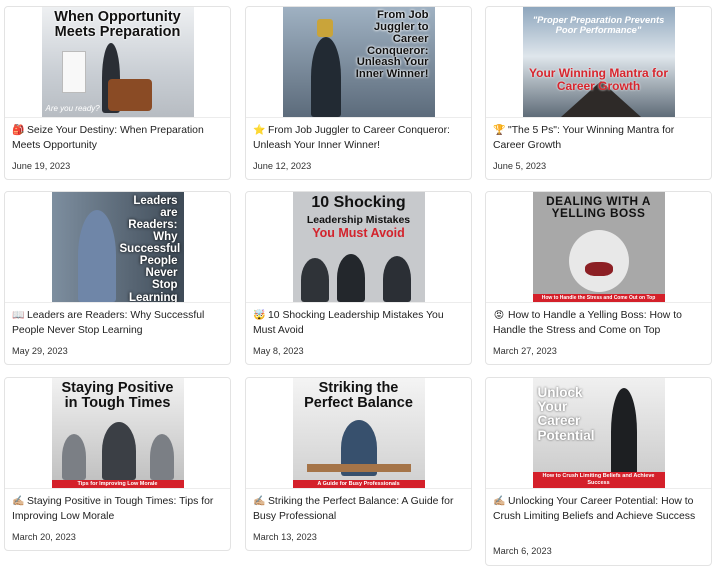 The height and width of the screenshot is (574, 720). I want to click on post-image-tagline: You Must Avoid, so click(358, 233).